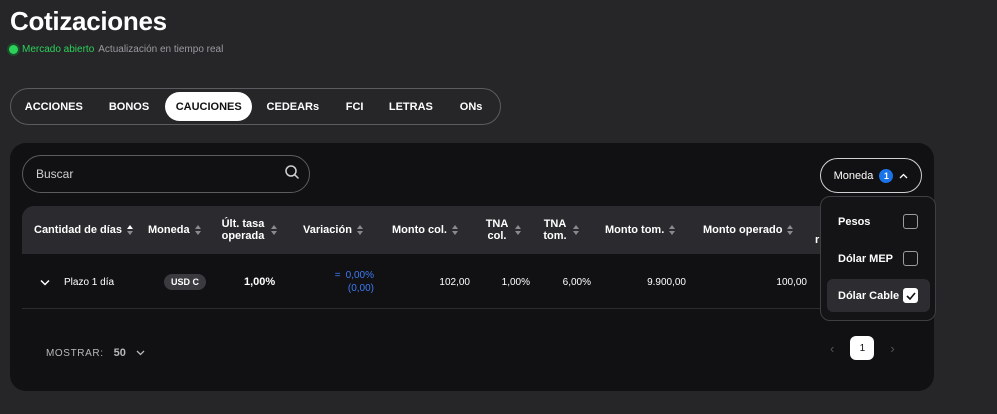  Describe the element at coordinates (886, 175) in the screenshot. I see `filter-count-badge: 1` at that location.